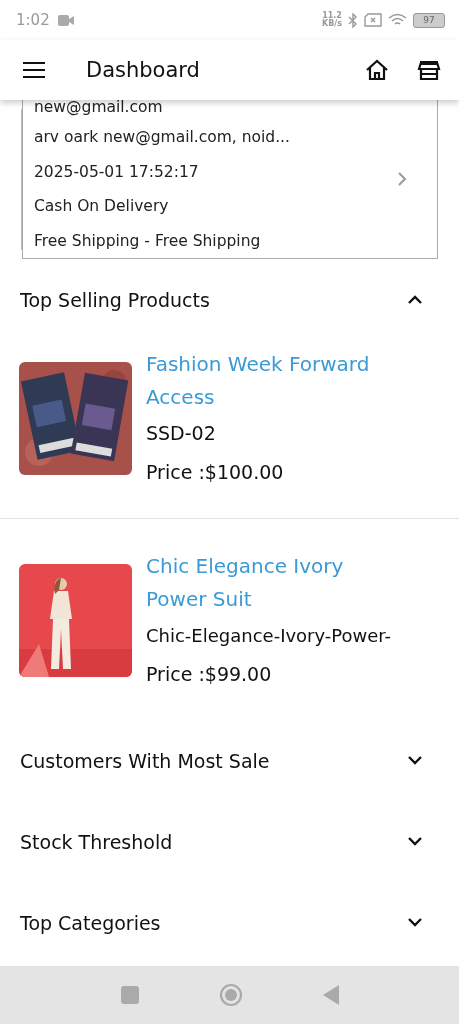 The image size is (459, 1024). I want to click on order-detail: new@gmail.com, so click(99, 109).